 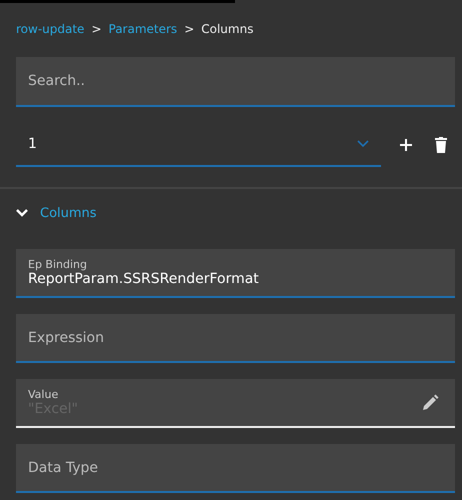 I want to click on input-field: Expression, so click(x=235, y=338).